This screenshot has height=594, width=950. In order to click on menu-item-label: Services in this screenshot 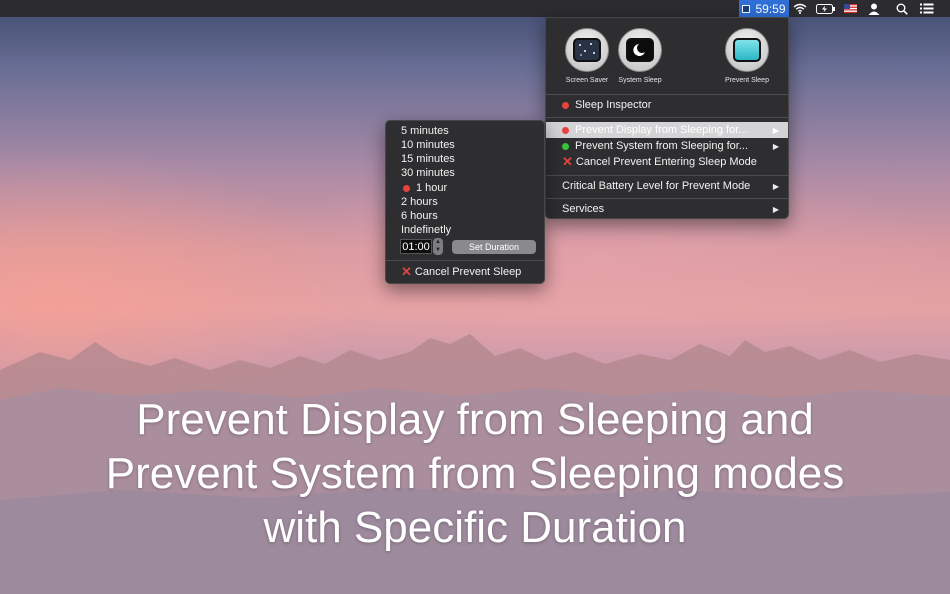, I will do `click(583, 209)`.